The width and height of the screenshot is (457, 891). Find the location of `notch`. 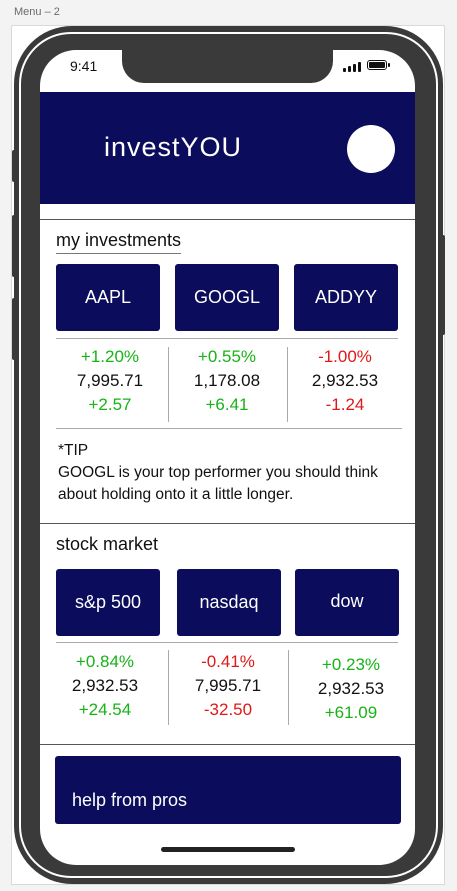

notch is located at coordinates (227, 66).